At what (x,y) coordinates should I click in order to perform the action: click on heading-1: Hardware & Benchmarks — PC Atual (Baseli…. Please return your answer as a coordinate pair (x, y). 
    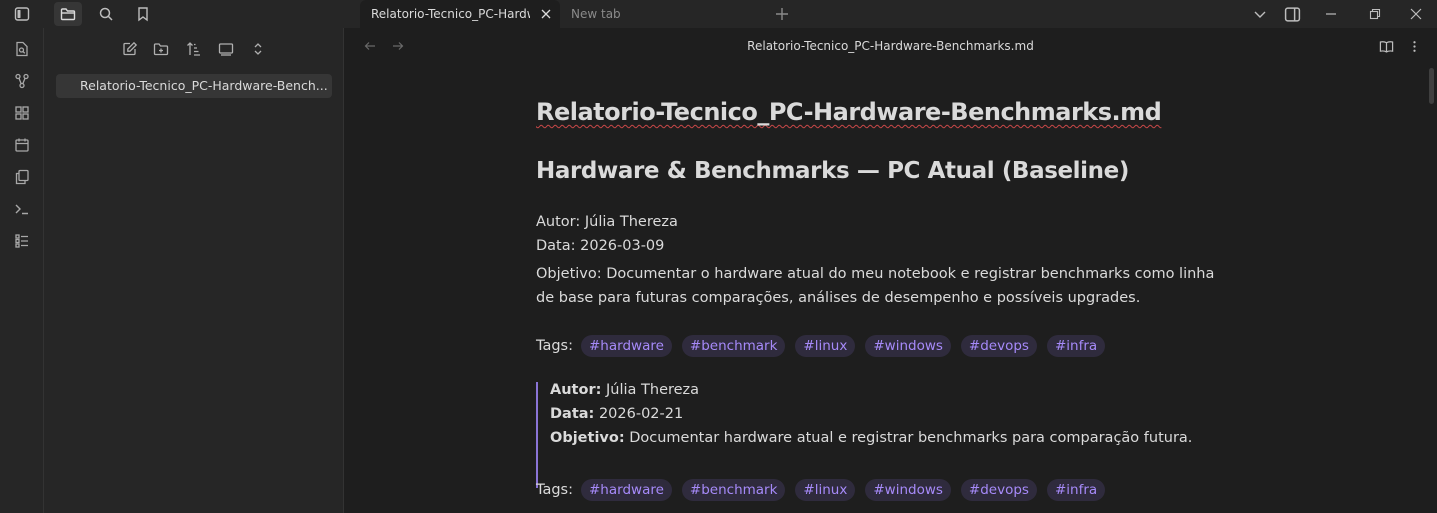
    Looking at the image, I should click on (832, 171).